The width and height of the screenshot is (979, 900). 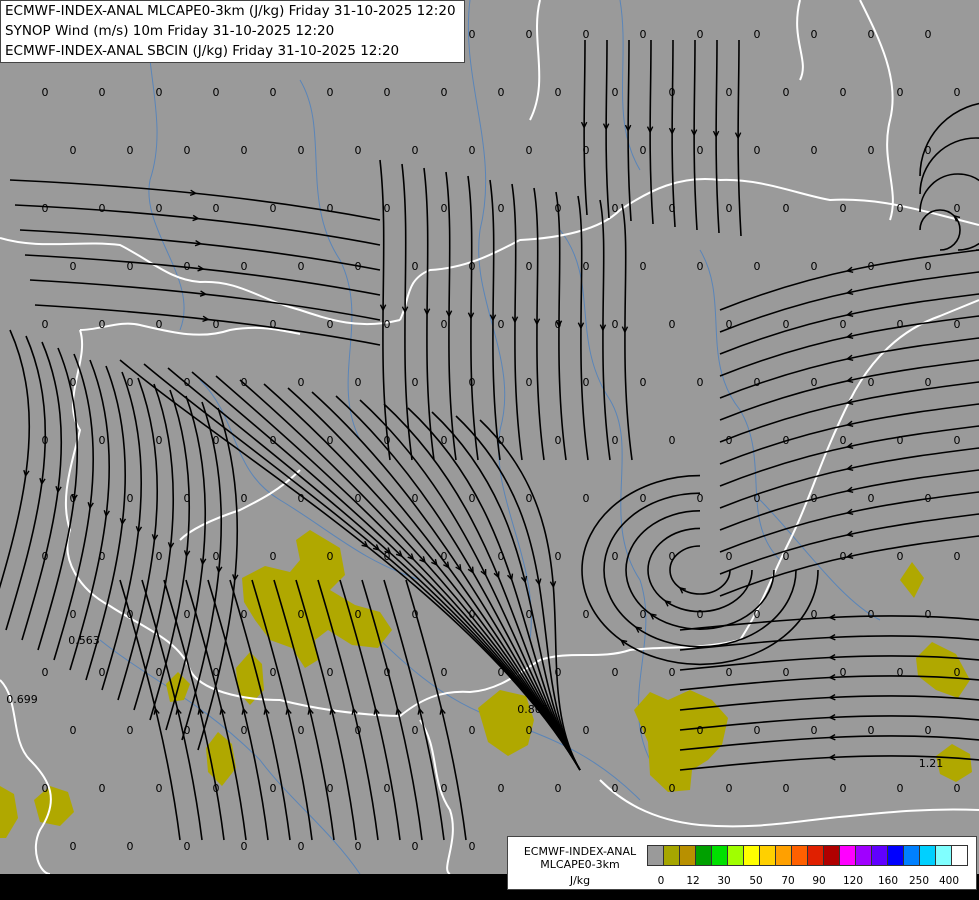 What do you see at coordinates (888, 881) in the screenshot?
I see `legend-tick-label: 160` at bounding box center [888, 881].